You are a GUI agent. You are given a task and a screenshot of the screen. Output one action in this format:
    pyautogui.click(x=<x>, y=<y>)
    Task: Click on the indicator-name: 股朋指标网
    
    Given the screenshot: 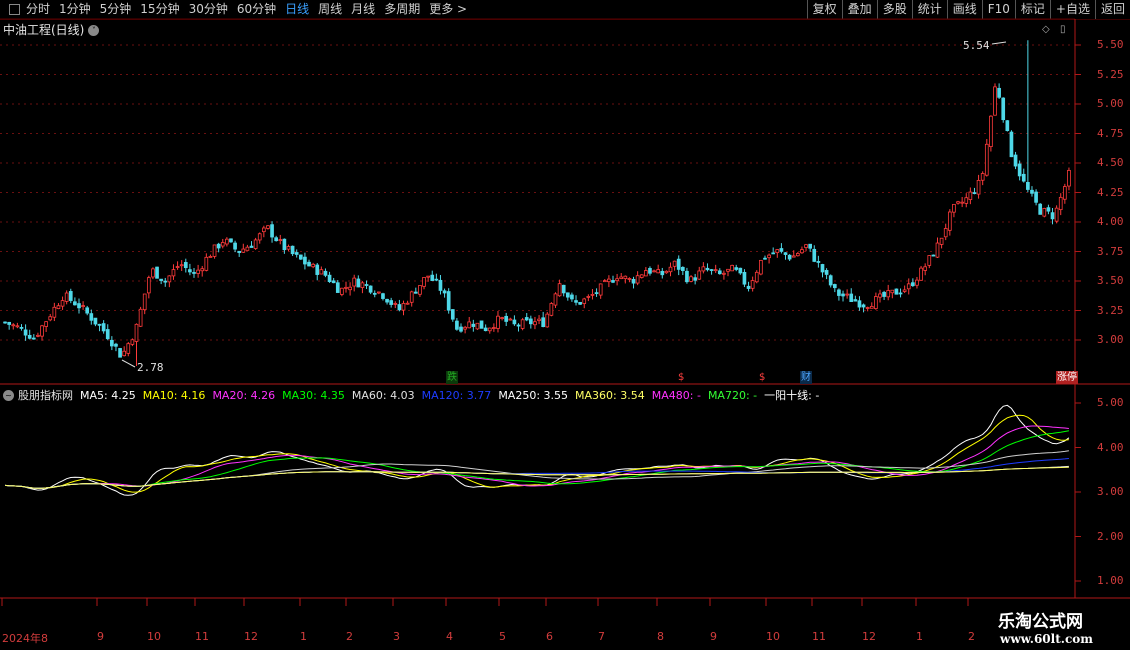 What is the action you would take?
    pyautogui.click(x=45, y=395)
    